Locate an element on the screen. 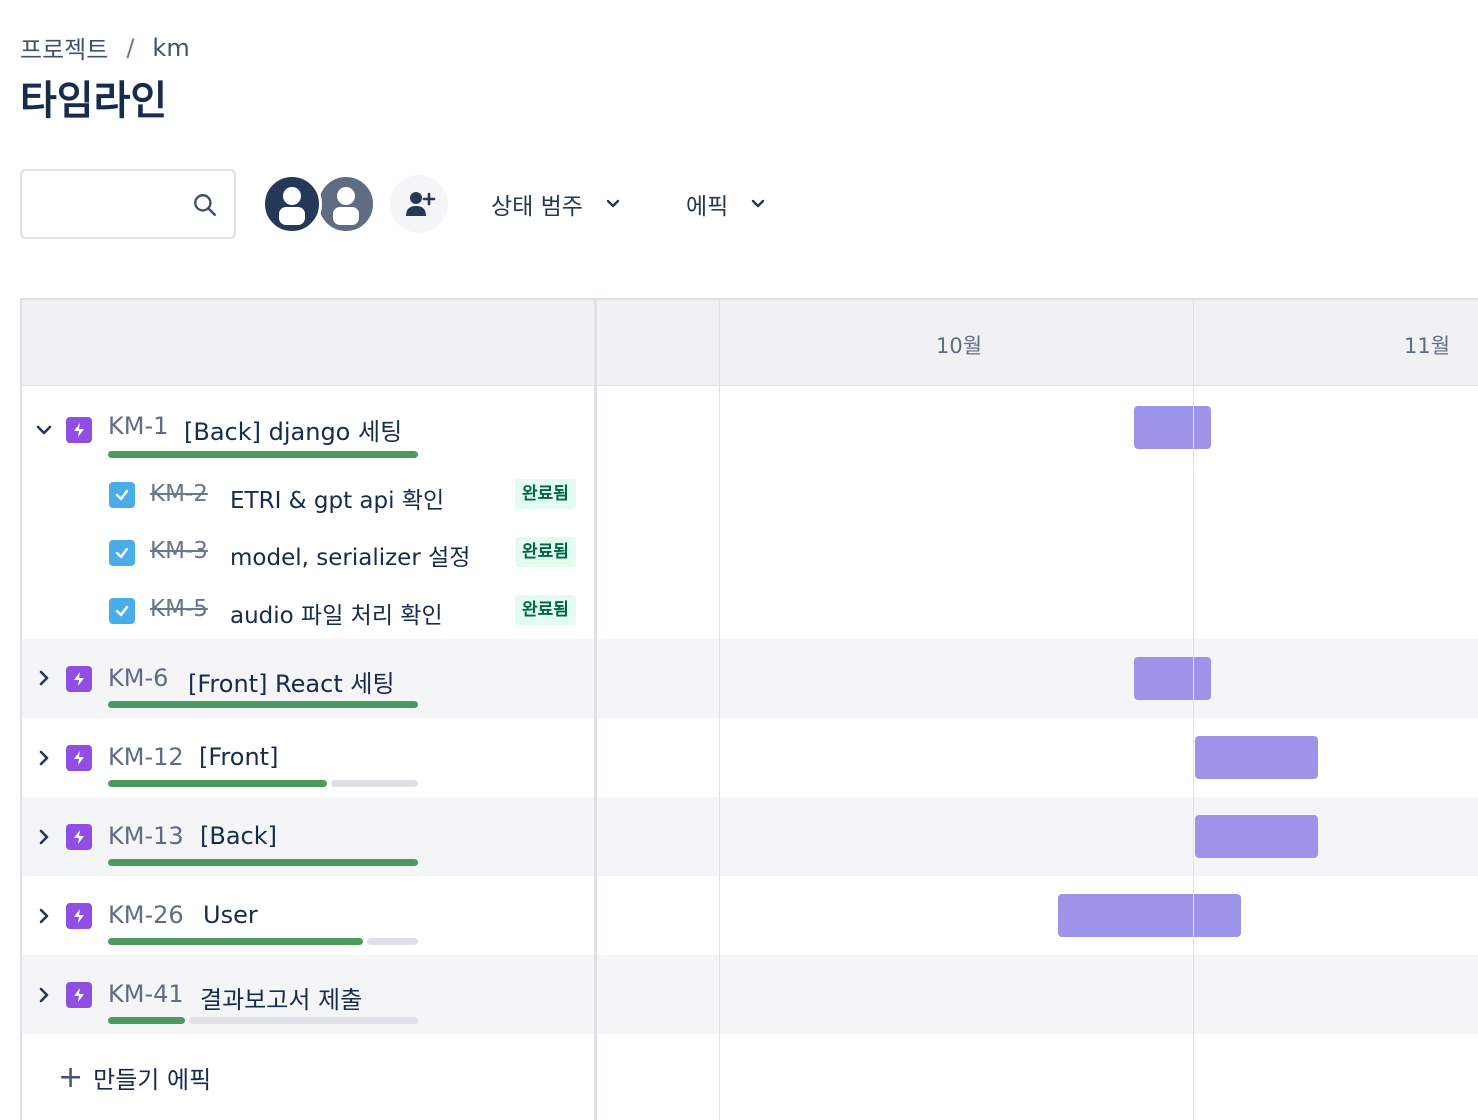 The image size is (1478, 1120). child-issue-key: KM-2 is located at coordinates (179, 494).